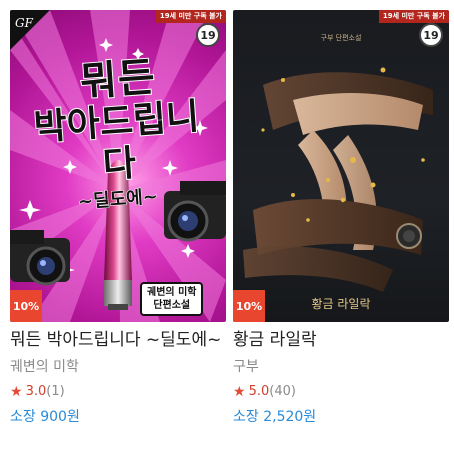 This screenshot has width=454, height=475. I want to click on publisher-logo-icon: GF, so click(30, 30).